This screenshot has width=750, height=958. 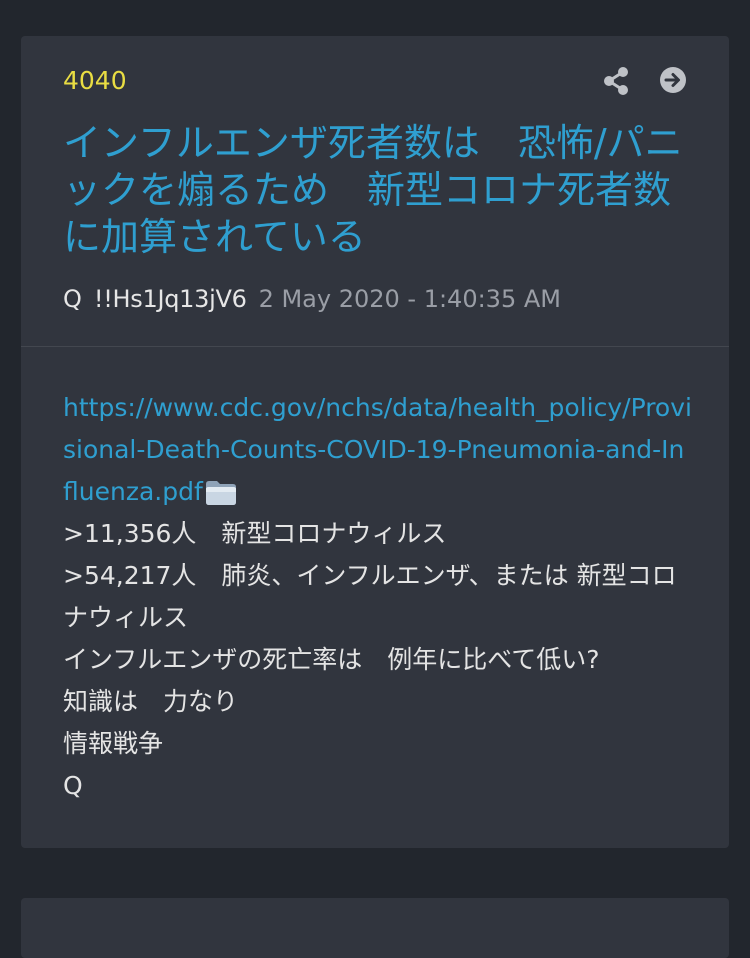 What do you see at coordinates (95, 81) in the screenshot?
I see `post-number: 4040` at bounding box center [95, 81].